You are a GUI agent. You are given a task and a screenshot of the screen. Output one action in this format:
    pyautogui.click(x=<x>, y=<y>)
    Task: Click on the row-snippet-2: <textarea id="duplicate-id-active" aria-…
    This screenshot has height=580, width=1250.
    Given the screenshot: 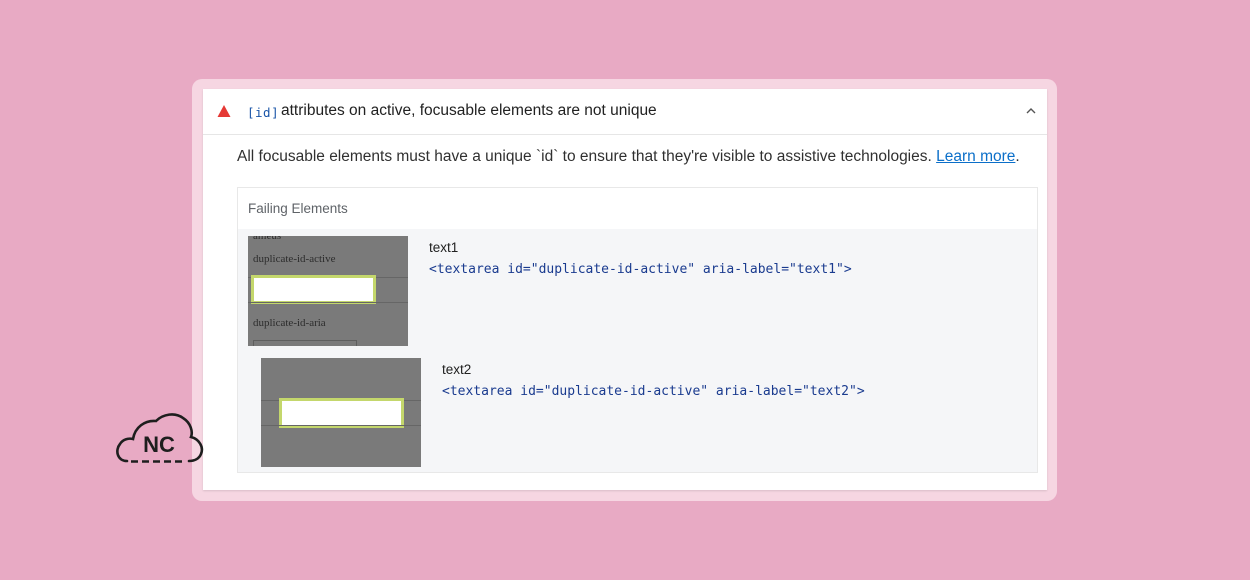 What is the action you would take?
    pyautogui.click(x=653, y=391)
    